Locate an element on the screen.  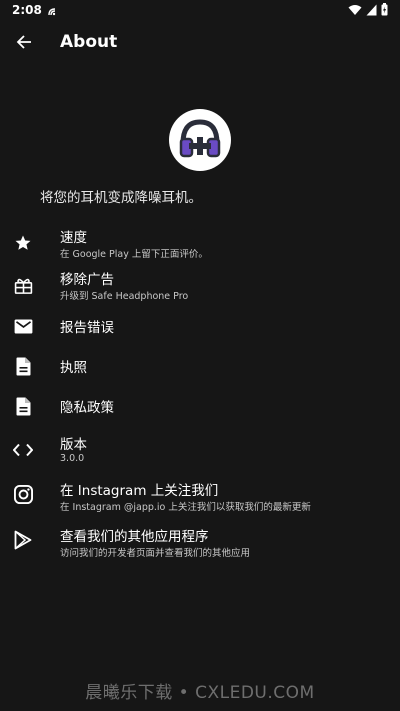
menu-item-other-apps: 查看我们的其他应用程序 访问我们的开发者页面并查看我们的其他应用 is located at coordinates (200, 540).